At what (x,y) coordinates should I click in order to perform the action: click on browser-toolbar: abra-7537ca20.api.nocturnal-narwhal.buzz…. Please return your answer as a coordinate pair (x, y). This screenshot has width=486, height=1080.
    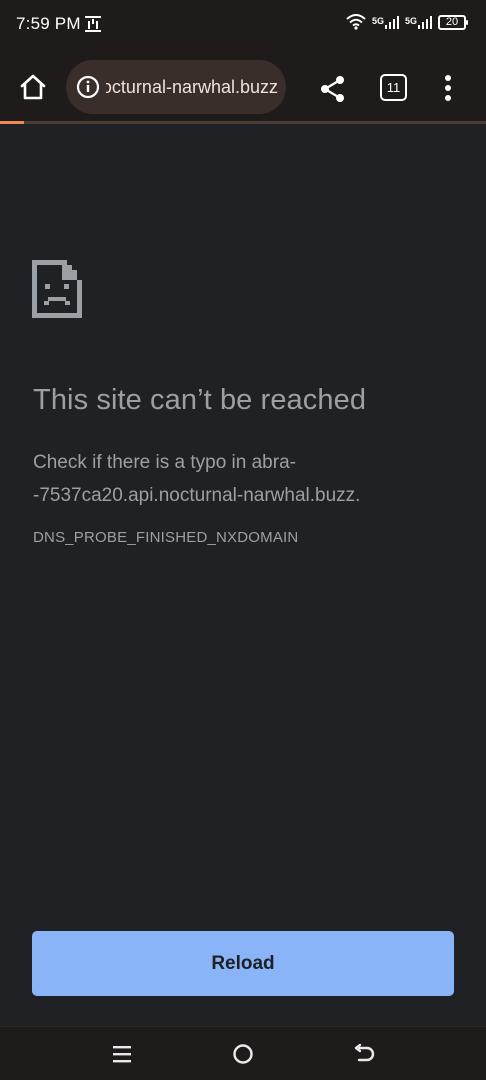
    Looking at the image, I should click on (243, 88).